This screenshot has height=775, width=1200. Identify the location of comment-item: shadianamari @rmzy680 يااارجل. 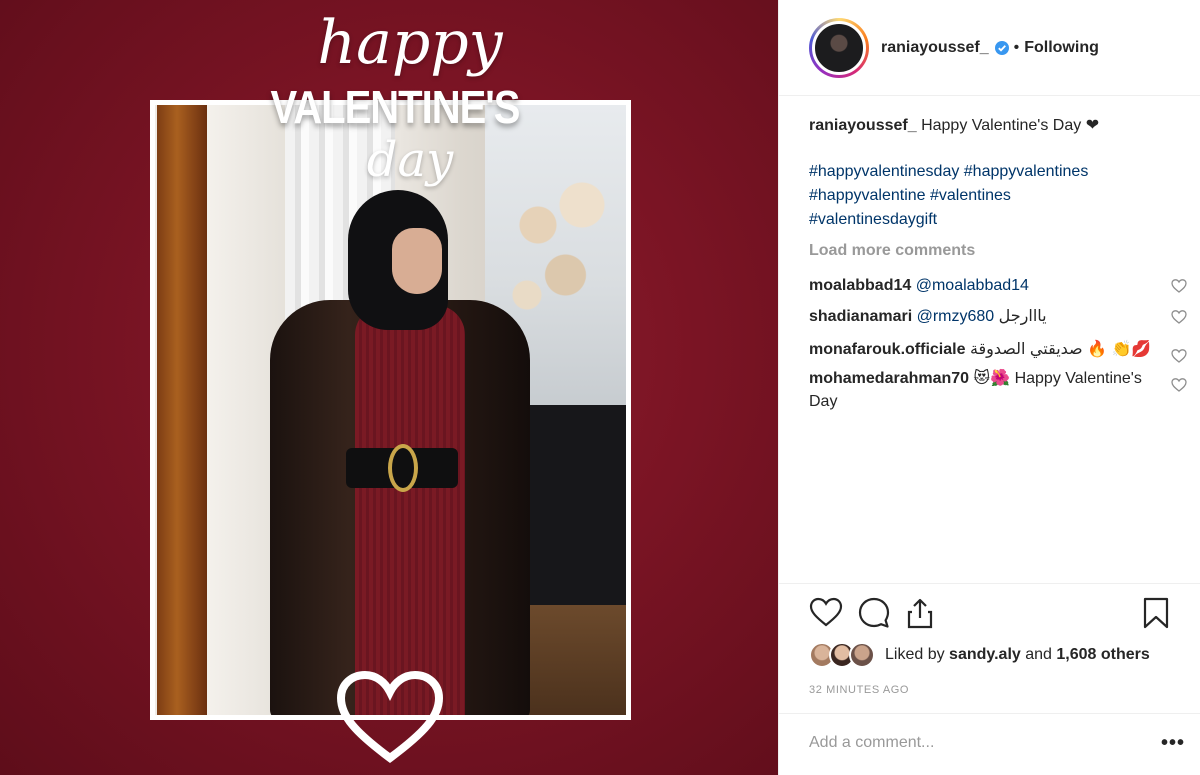
(999, 316).